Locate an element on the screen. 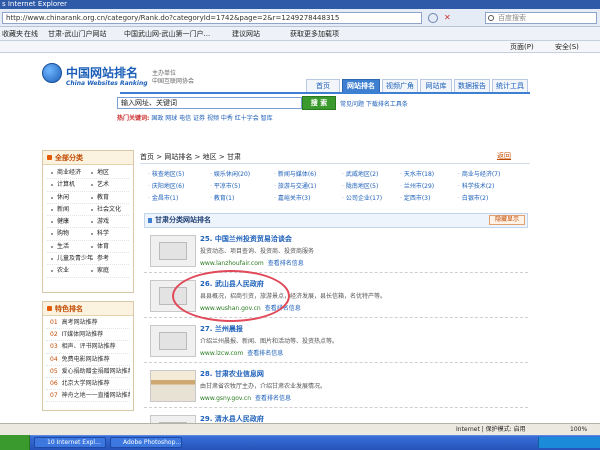  special-ranking-item: 05 爱心捐助赠金捐赠网站推荐 is located at coordinates (88, 372).